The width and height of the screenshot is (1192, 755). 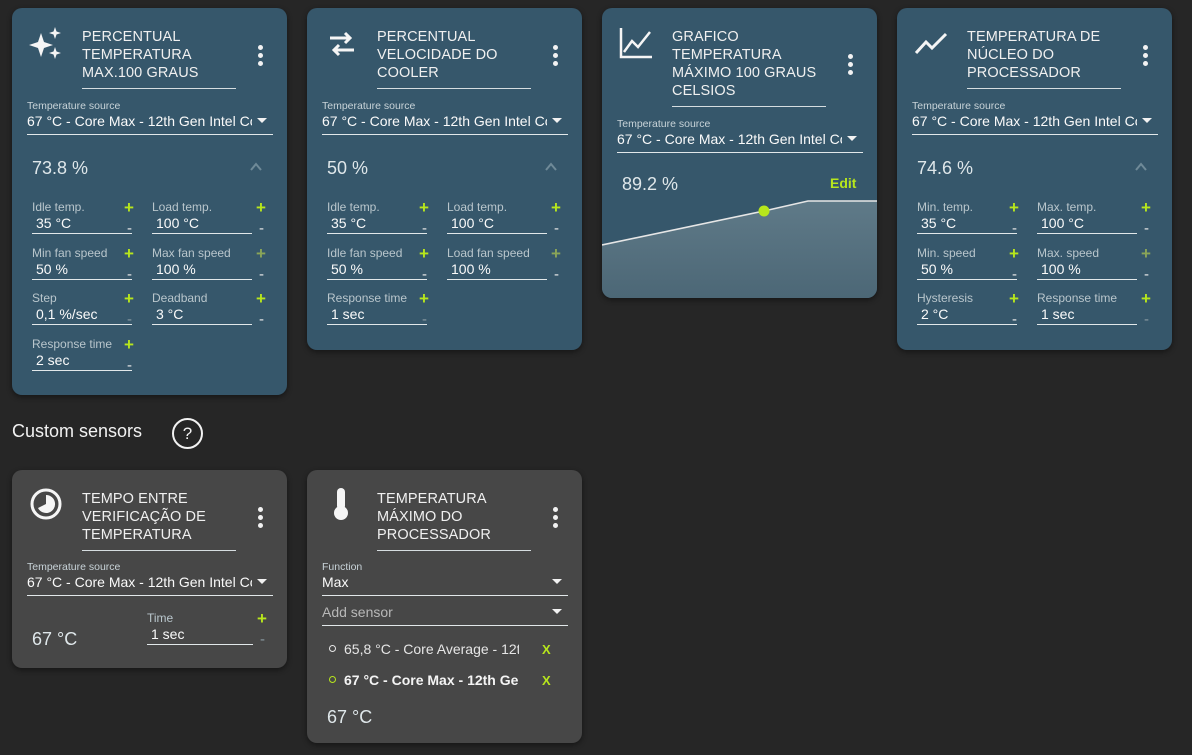 What do you see at coordinates (332, 648) in the screenshot?
I see `bullet-icon` at bounding box center [332, 648].